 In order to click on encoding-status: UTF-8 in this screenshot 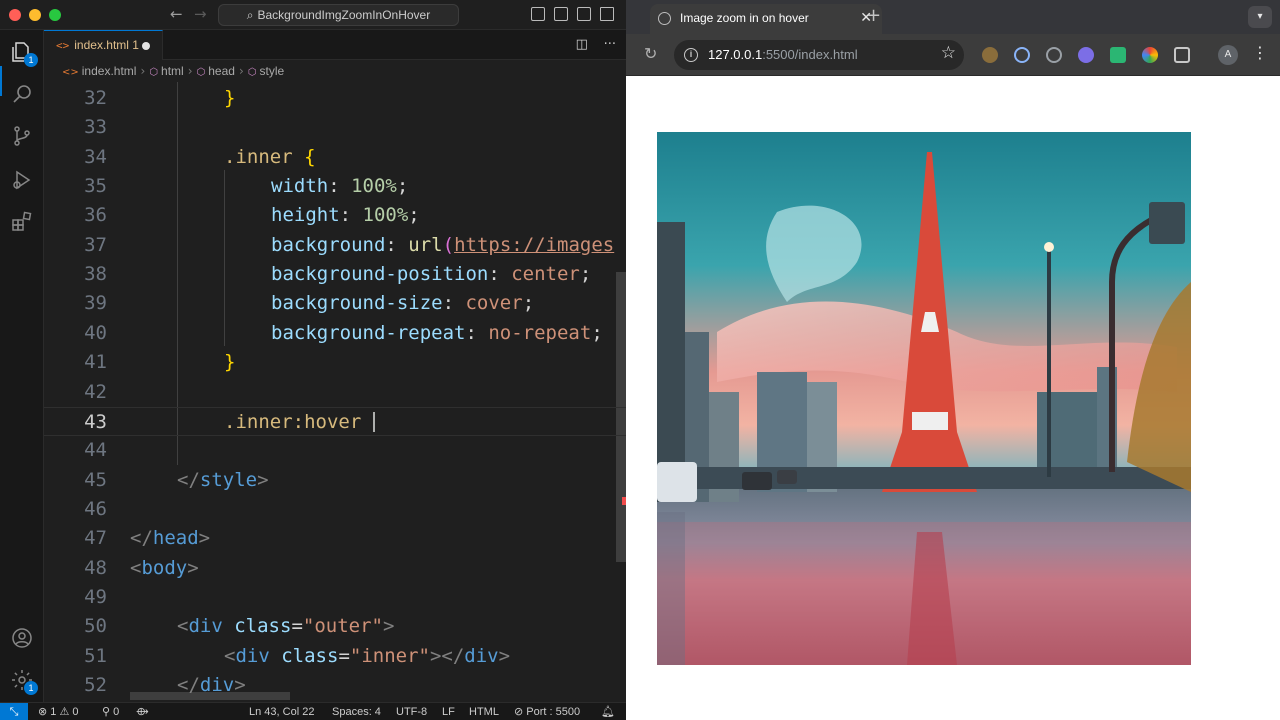, I will do `click(411, 711)`.